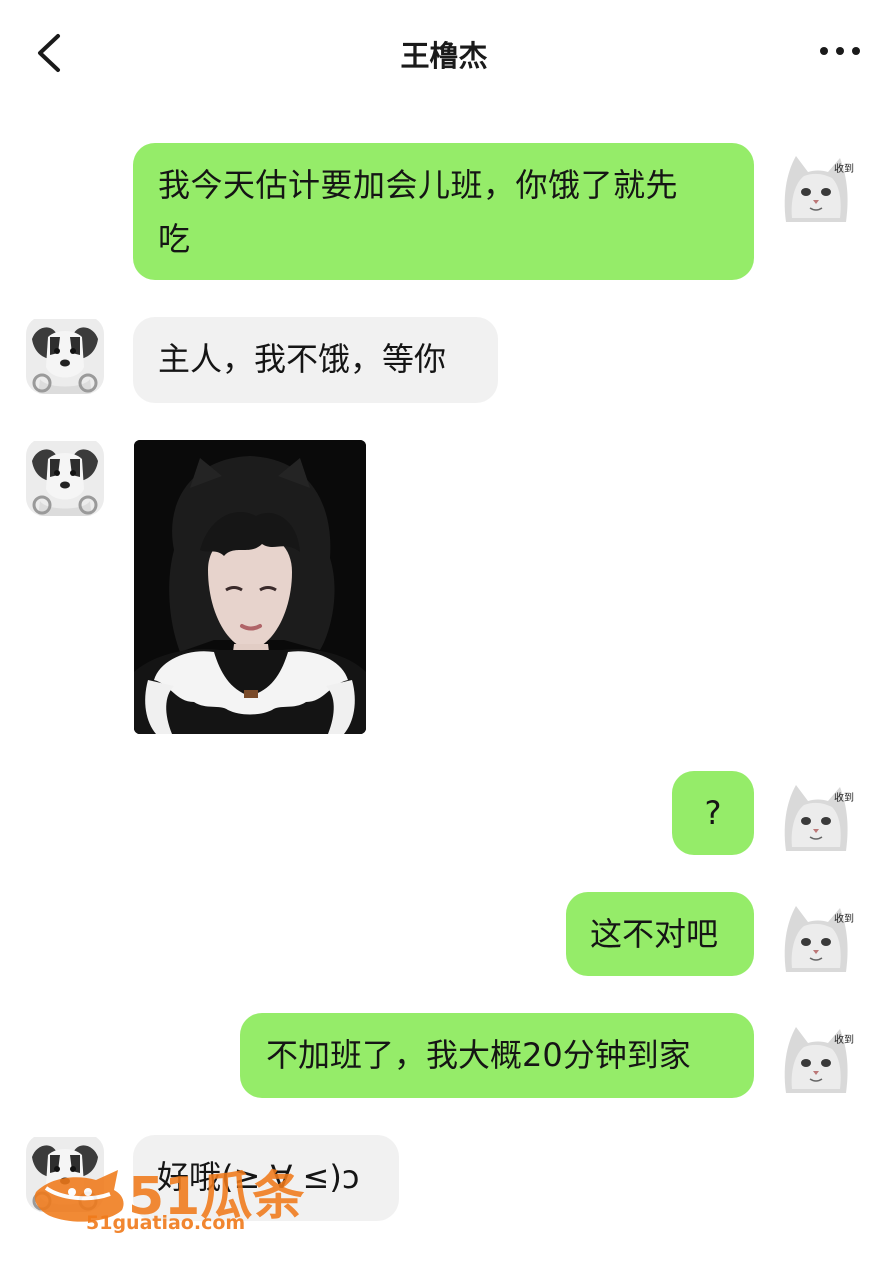 The width and height of the screenshot is (888, 1280). I want to click on message-bubble-sent: 不加班了，我大概20分钟到家, so click(497, 1055).